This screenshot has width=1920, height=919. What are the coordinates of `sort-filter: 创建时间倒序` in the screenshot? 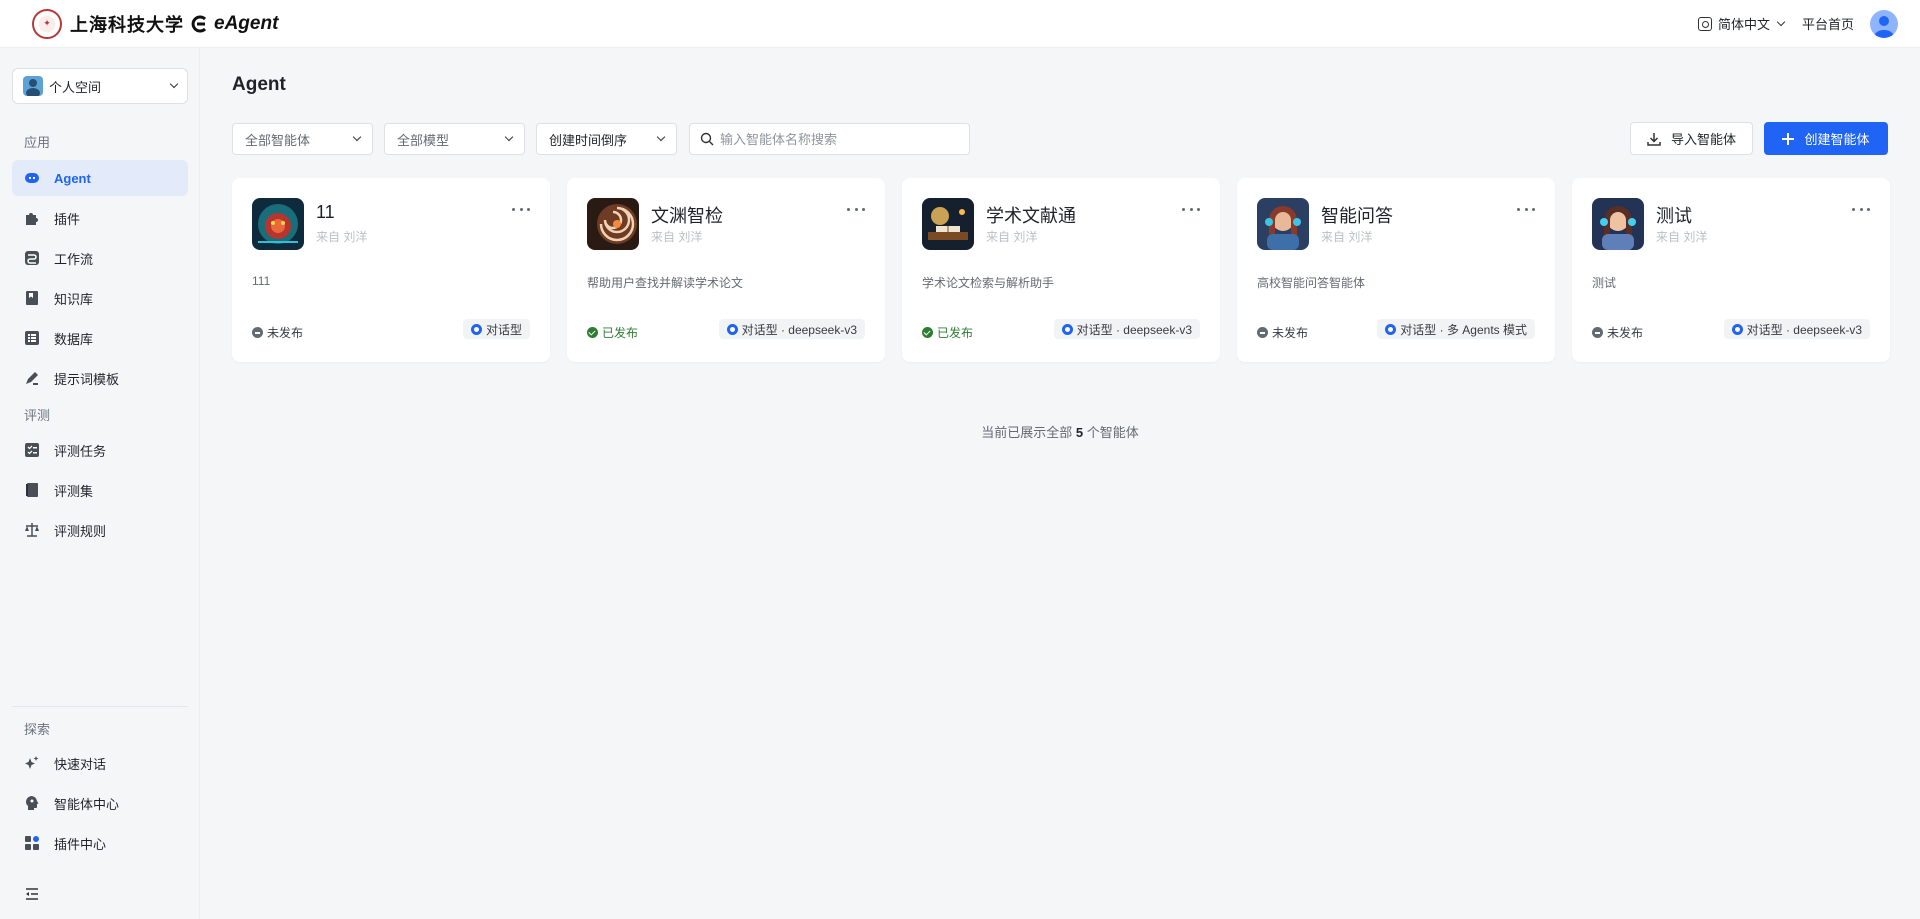 It's located at (606, 139).